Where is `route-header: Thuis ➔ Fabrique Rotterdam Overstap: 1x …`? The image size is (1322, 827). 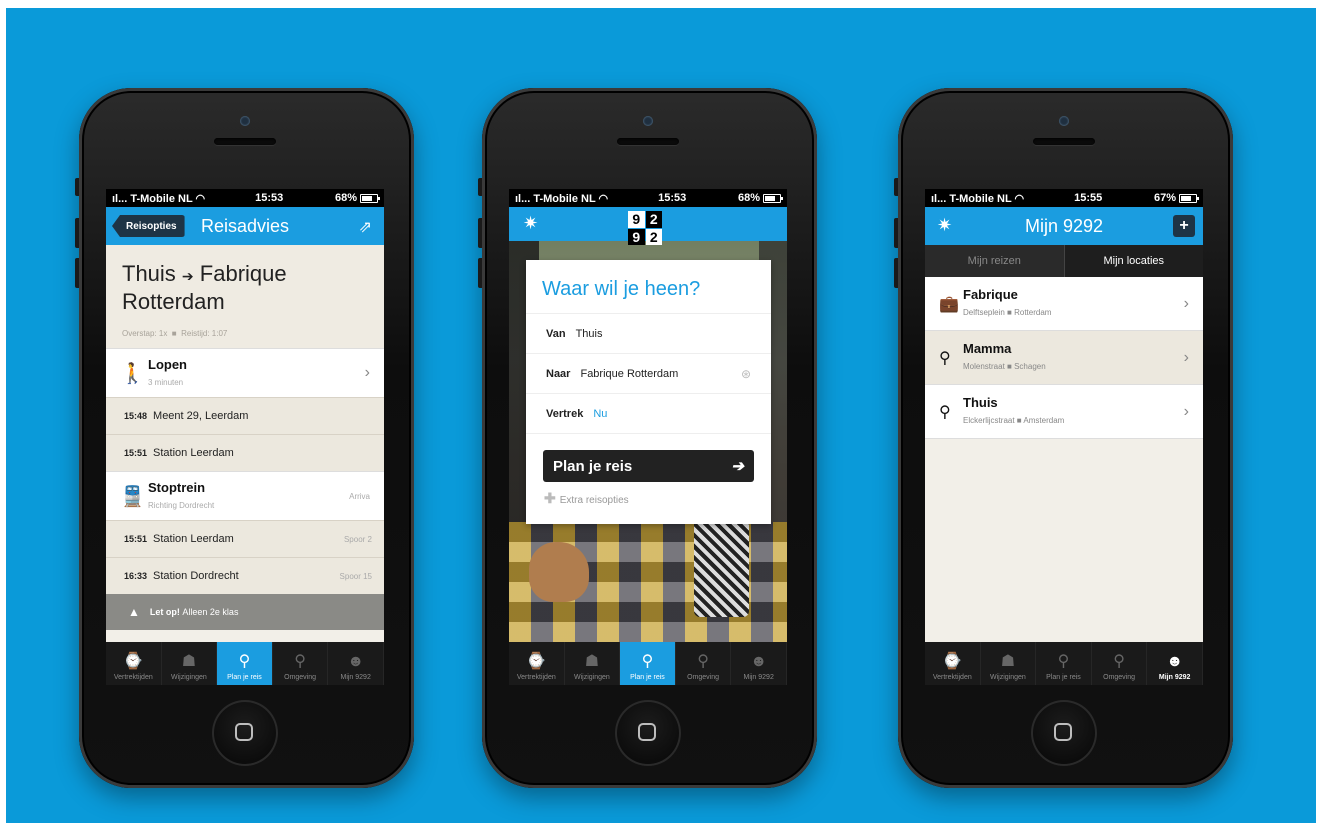
route-header: Thuis ➔ Fabrique Rotterdam Overstap: 1x … is located at coordinates (245, 296).